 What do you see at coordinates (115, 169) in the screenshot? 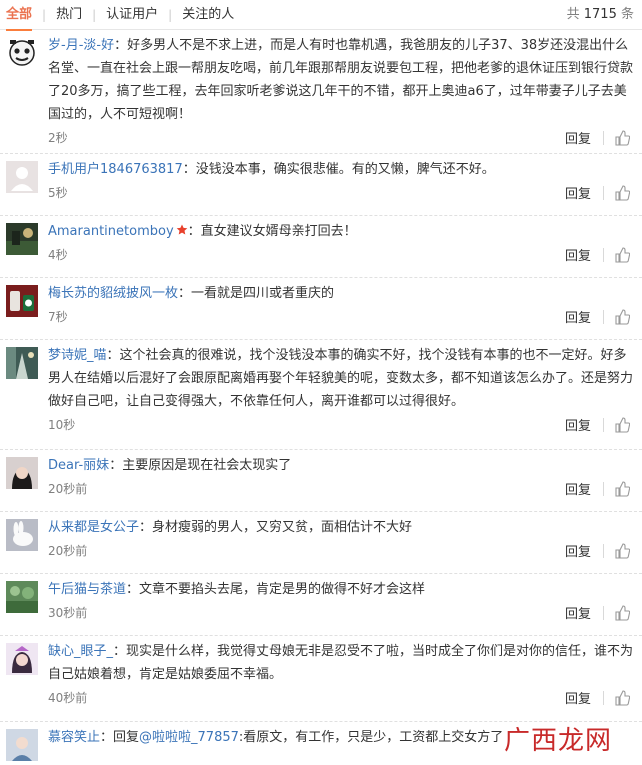
I see `comment-username: 手机用户1846763817` at bounding box center [115, 169].